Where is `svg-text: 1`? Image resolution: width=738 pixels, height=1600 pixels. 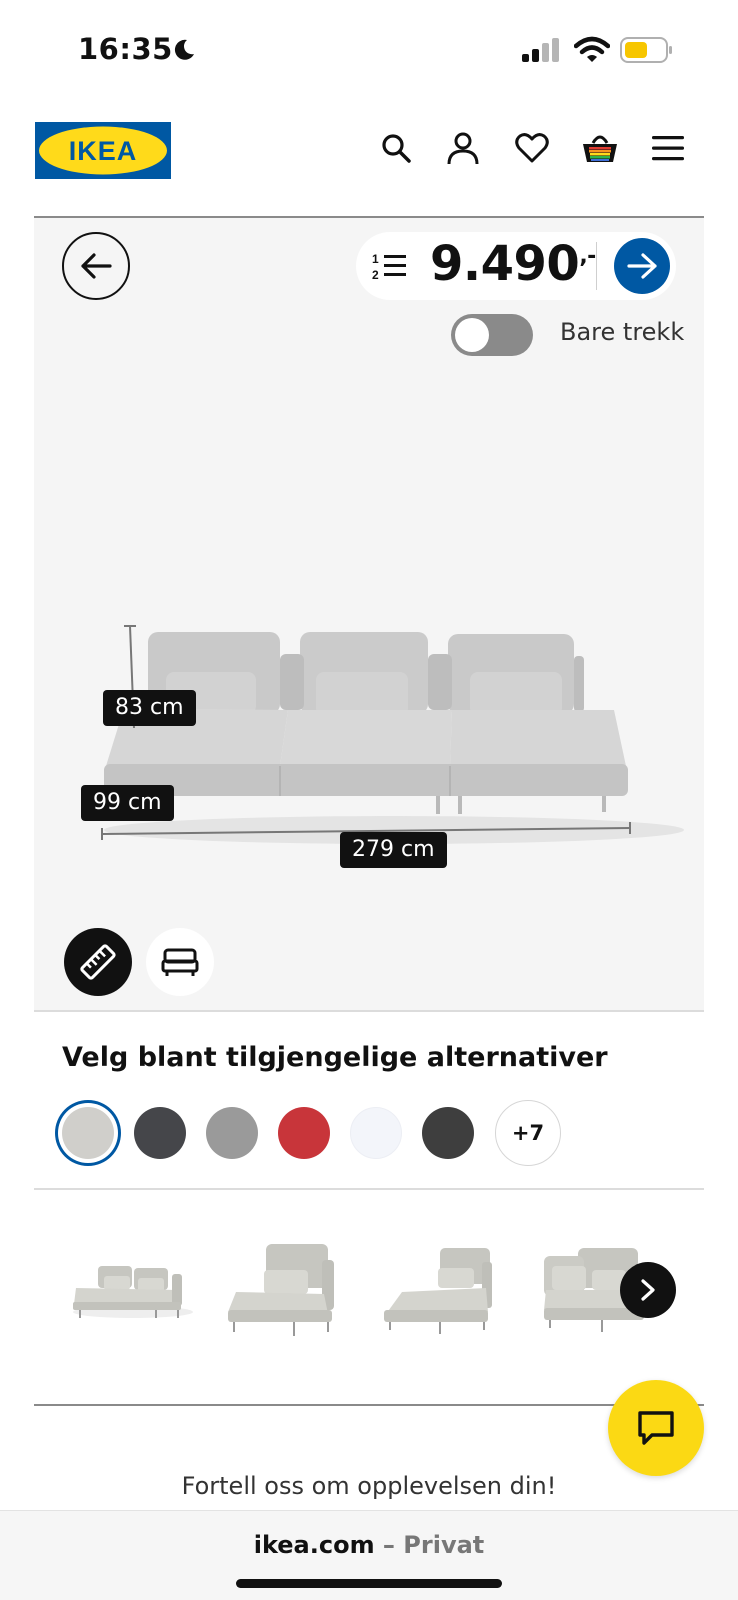 svg-text: 1 is located at coordinates (375, 259).